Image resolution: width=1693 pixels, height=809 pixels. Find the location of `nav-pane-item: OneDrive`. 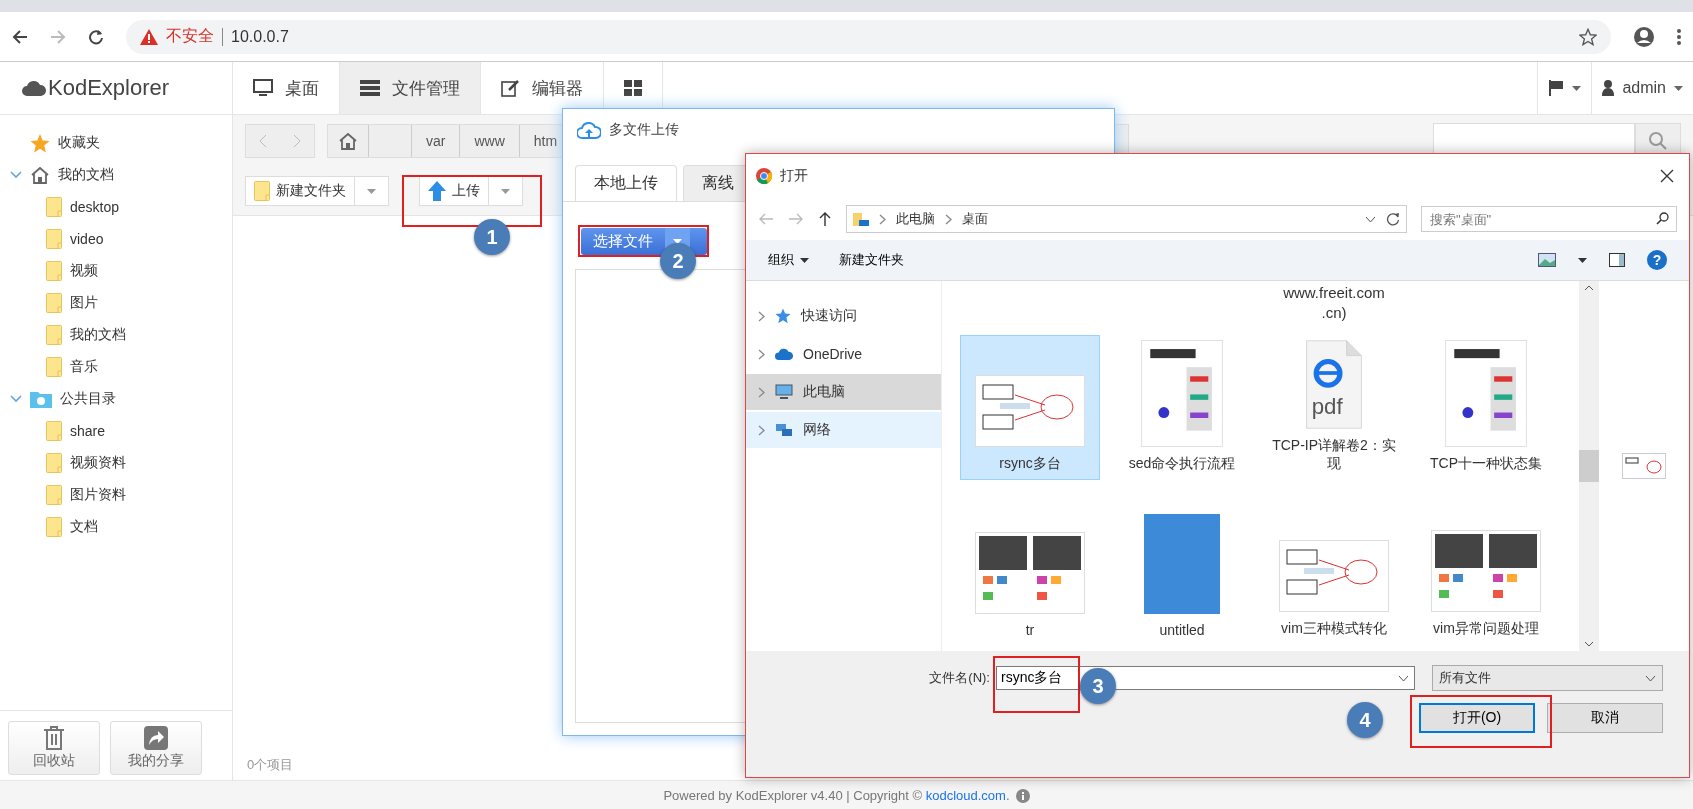

nav-pane-item: OneDrive is located at coordinates (843, 354).